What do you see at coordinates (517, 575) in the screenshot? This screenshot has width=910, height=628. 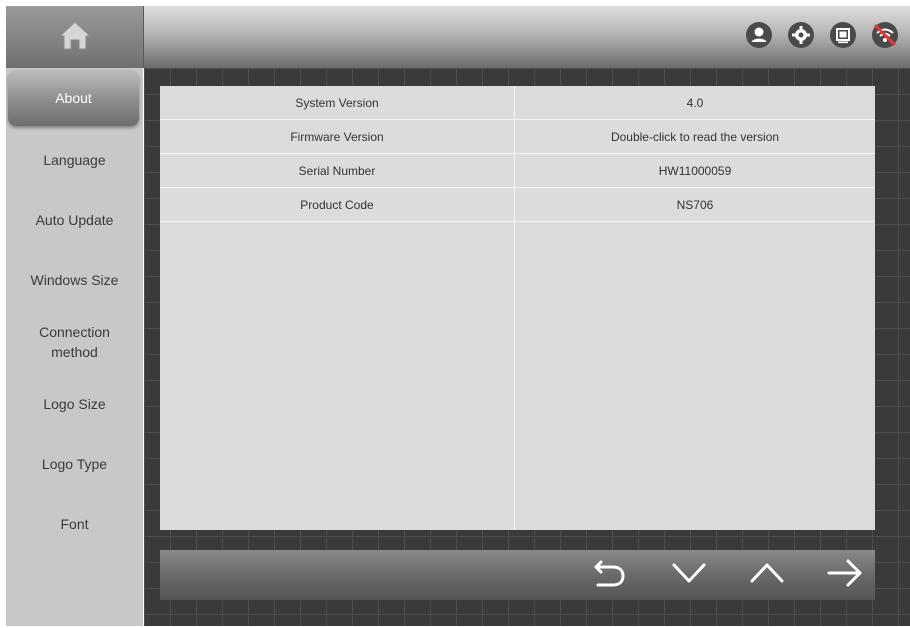 I see `bottom-toolbar` at bounding box center [517, 575].